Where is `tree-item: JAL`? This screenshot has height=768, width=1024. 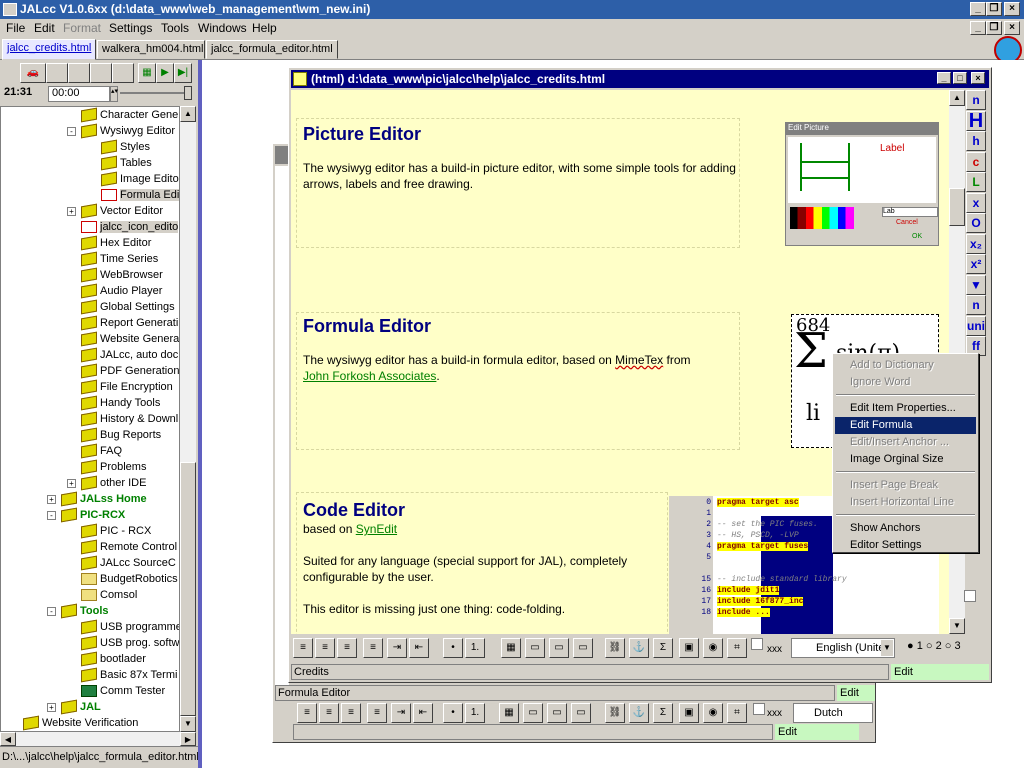 tree-item: JAL is located at coordinates (81, 707).